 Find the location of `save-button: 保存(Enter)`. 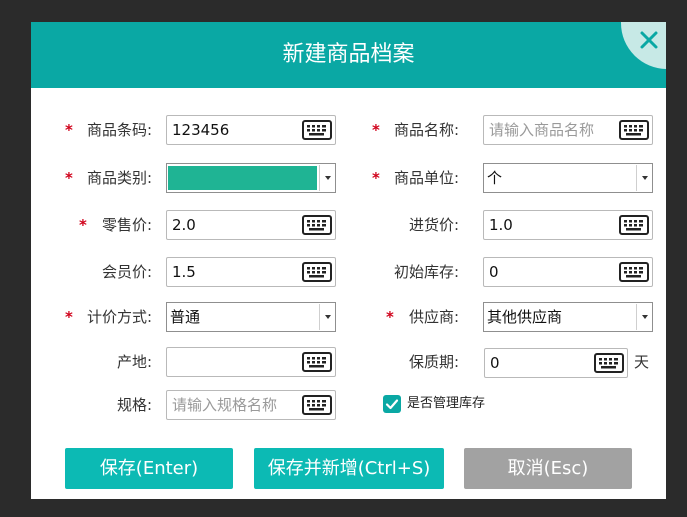

save-button: 保存(Enter) is located at coordinates (149, 468).